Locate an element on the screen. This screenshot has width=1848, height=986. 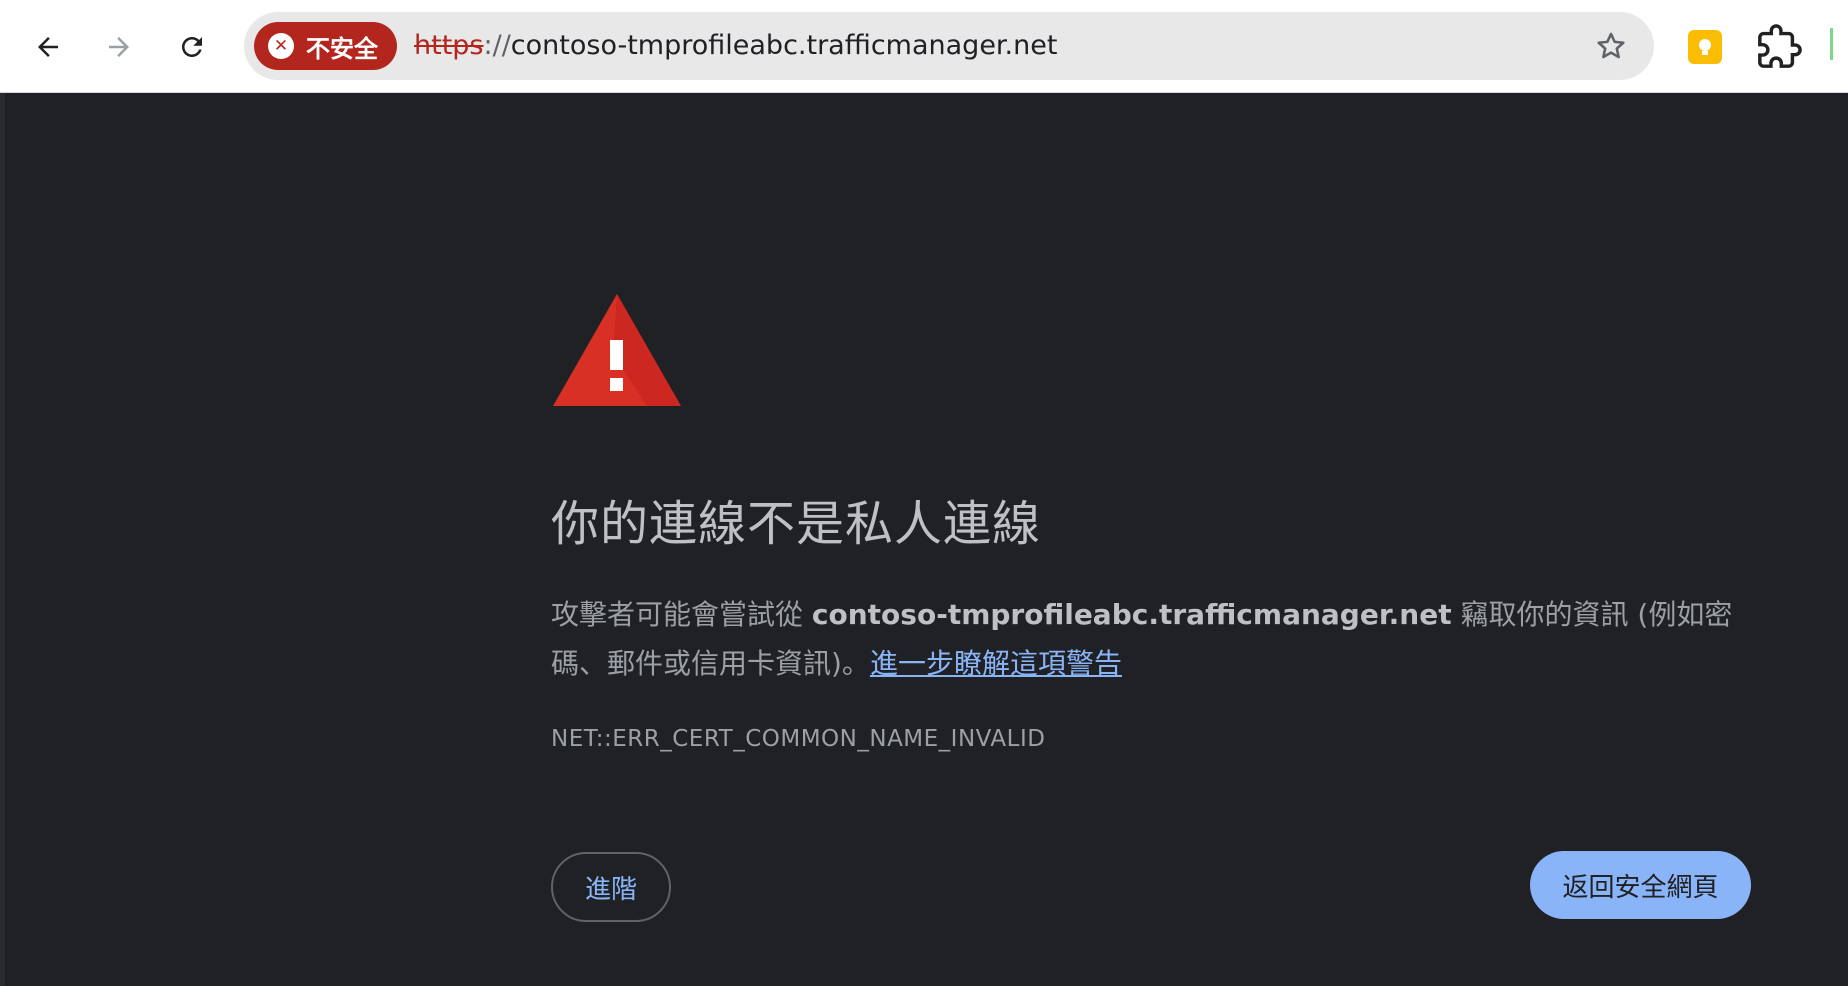
reload-icon is located at coordinates (192, 47).